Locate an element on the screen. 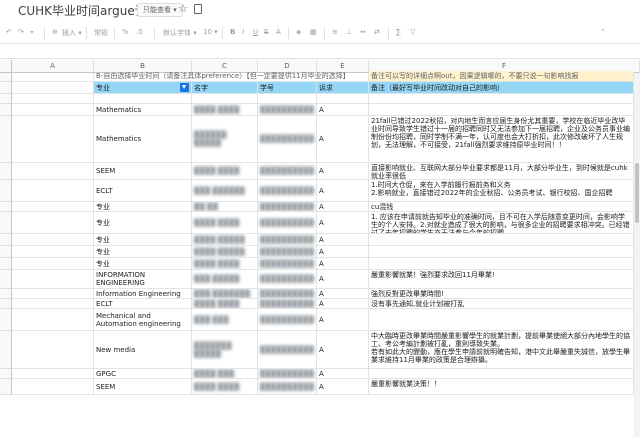 This screenshot has height=437, width=640. cell-f-note: 备注可以写的详细点啊out，因果逻辑哪的，不要只说一句影响找报 is located at coordinates (501, 76).